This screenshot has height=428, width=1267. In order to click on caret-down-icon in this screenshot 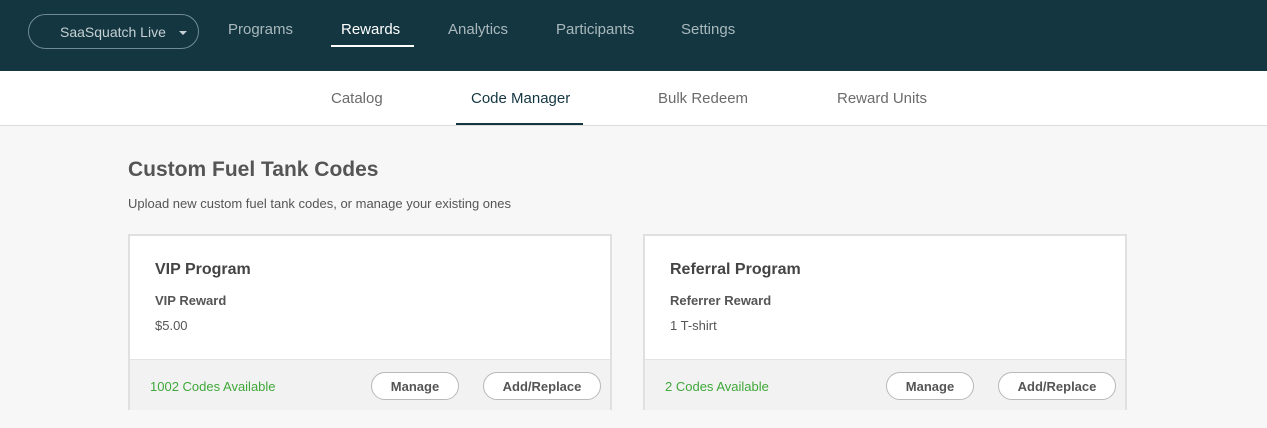, I will do `click(183, 33)`.